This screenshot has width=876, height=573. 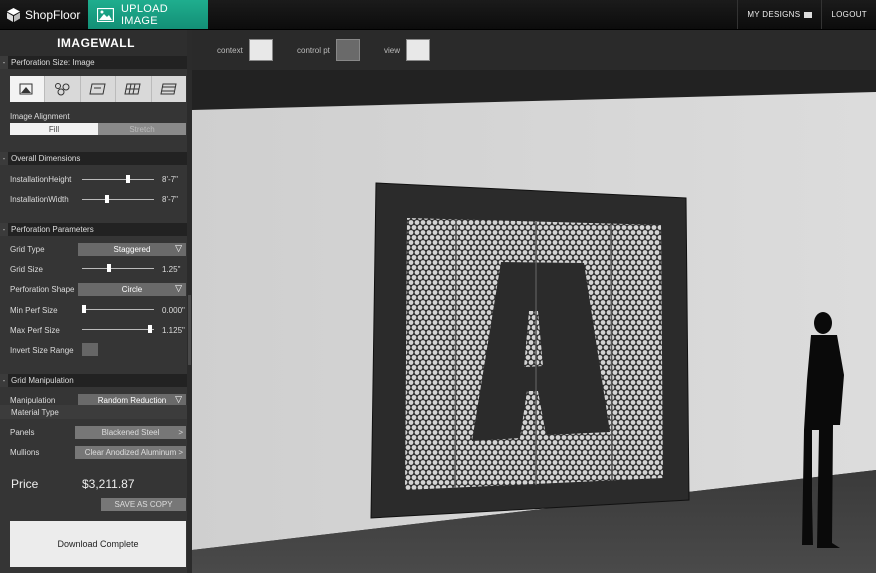 I want to click on view-tool: view, so click(x=407, y=50).